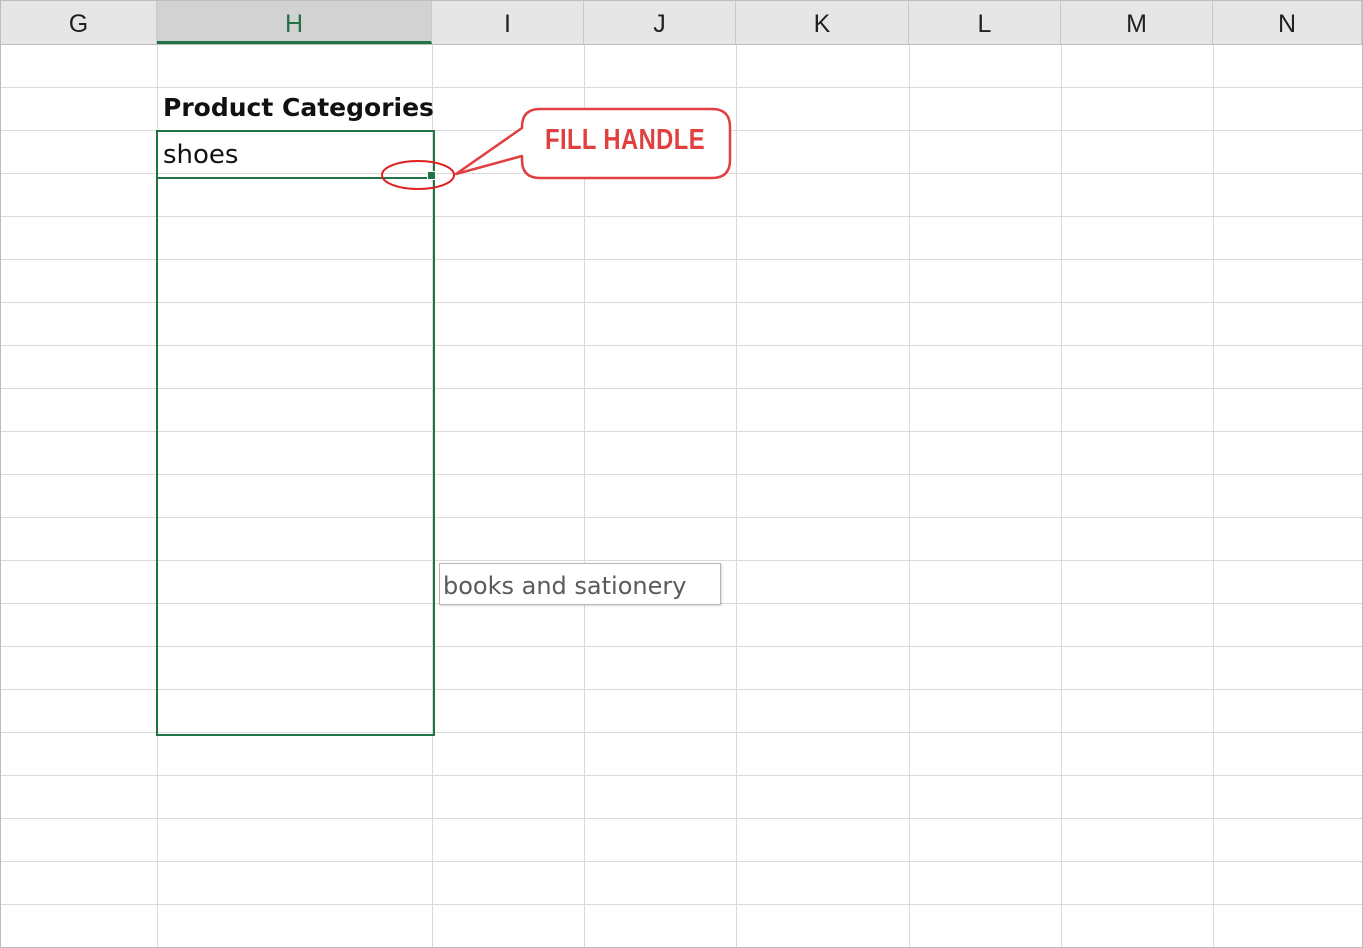 Image resolution: width=1363 pixels, height=948 pixels. What do you see at coordinates (79, 22) in the screenshot?
I see `column-header-g: G` at bounding box center [79, 22].